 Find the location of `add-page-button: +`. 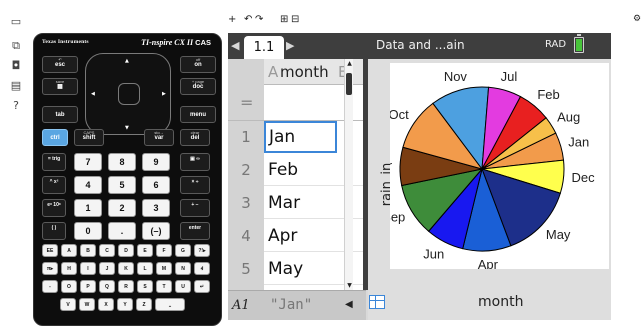

add-page-button: + is located at coordinates (232, 19).